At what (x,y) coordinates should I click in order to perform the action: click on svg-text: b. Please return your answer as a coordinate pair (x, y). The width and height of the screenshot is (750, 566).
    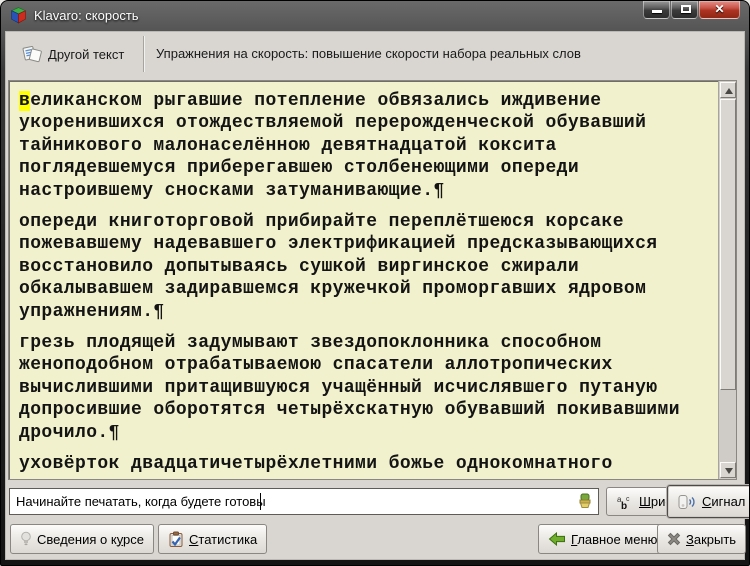
    Looking at the image, I should click on (624, 505).